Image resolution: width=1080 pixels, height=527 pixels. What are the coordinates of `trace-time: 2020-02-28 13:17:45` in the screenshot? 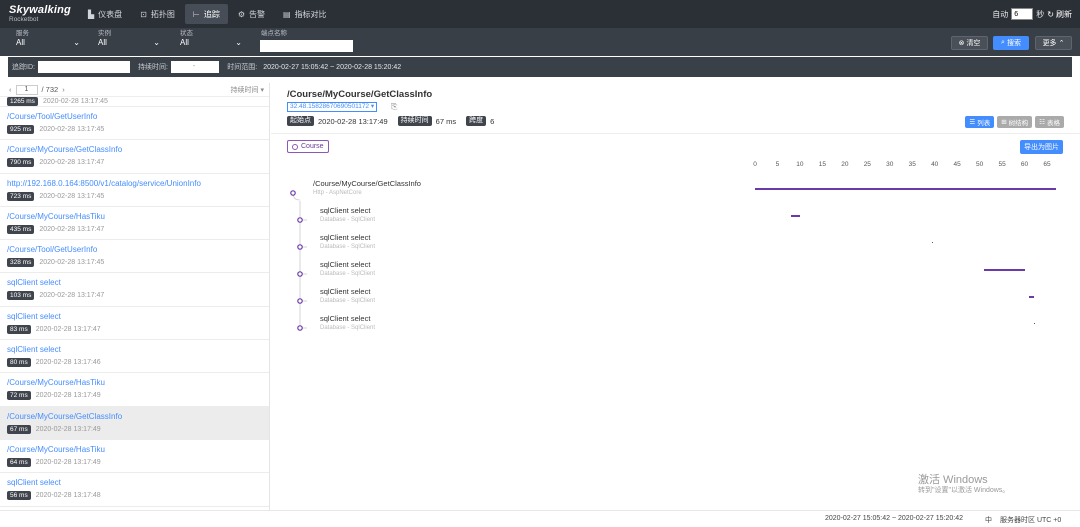 It's located at (75, 101).